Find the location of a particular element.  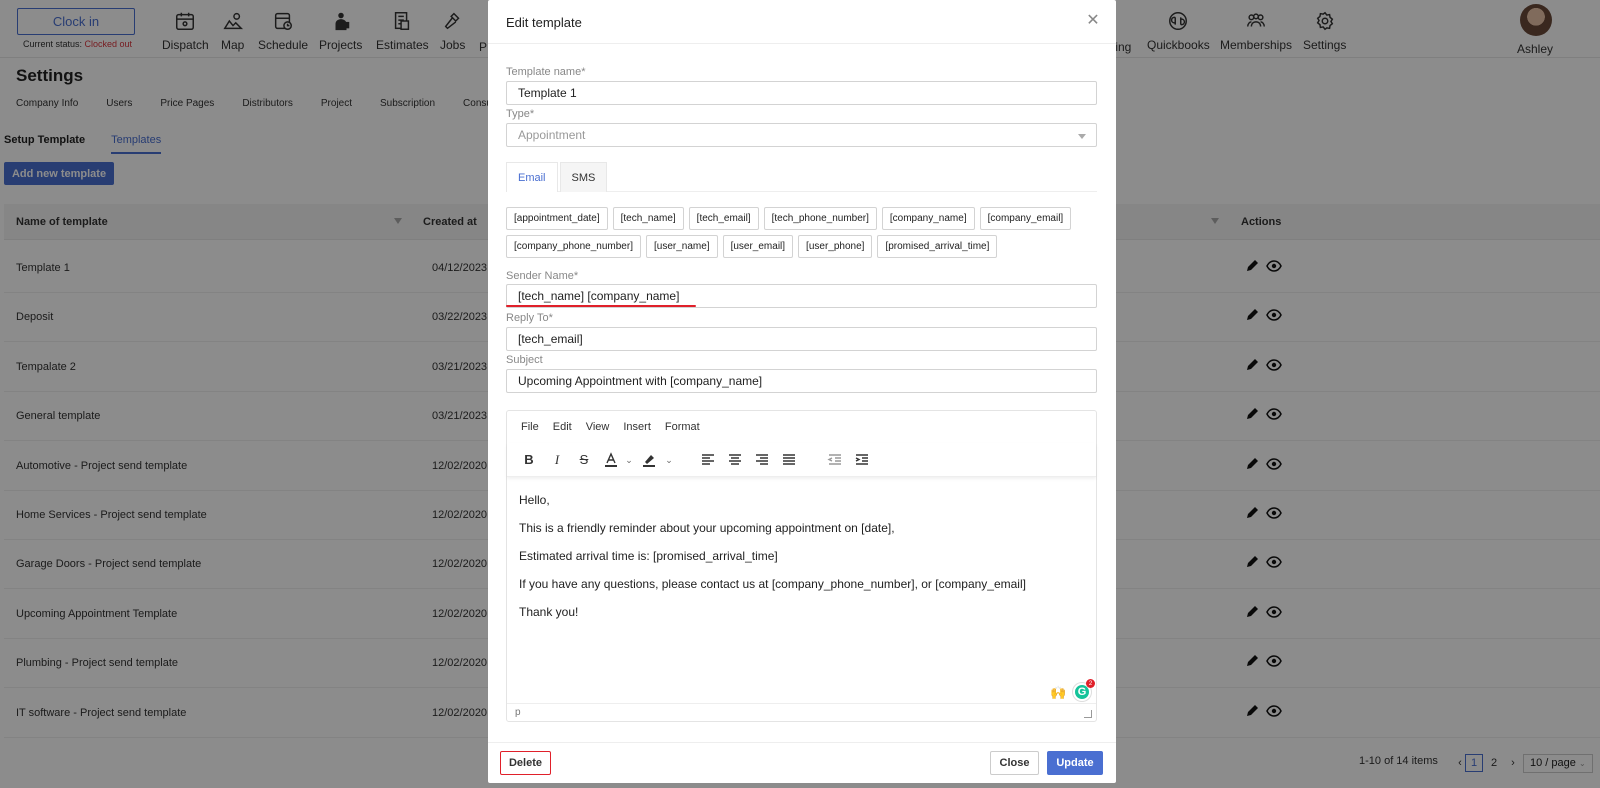

type-select: Appointment is located at coordinates (801, 135).